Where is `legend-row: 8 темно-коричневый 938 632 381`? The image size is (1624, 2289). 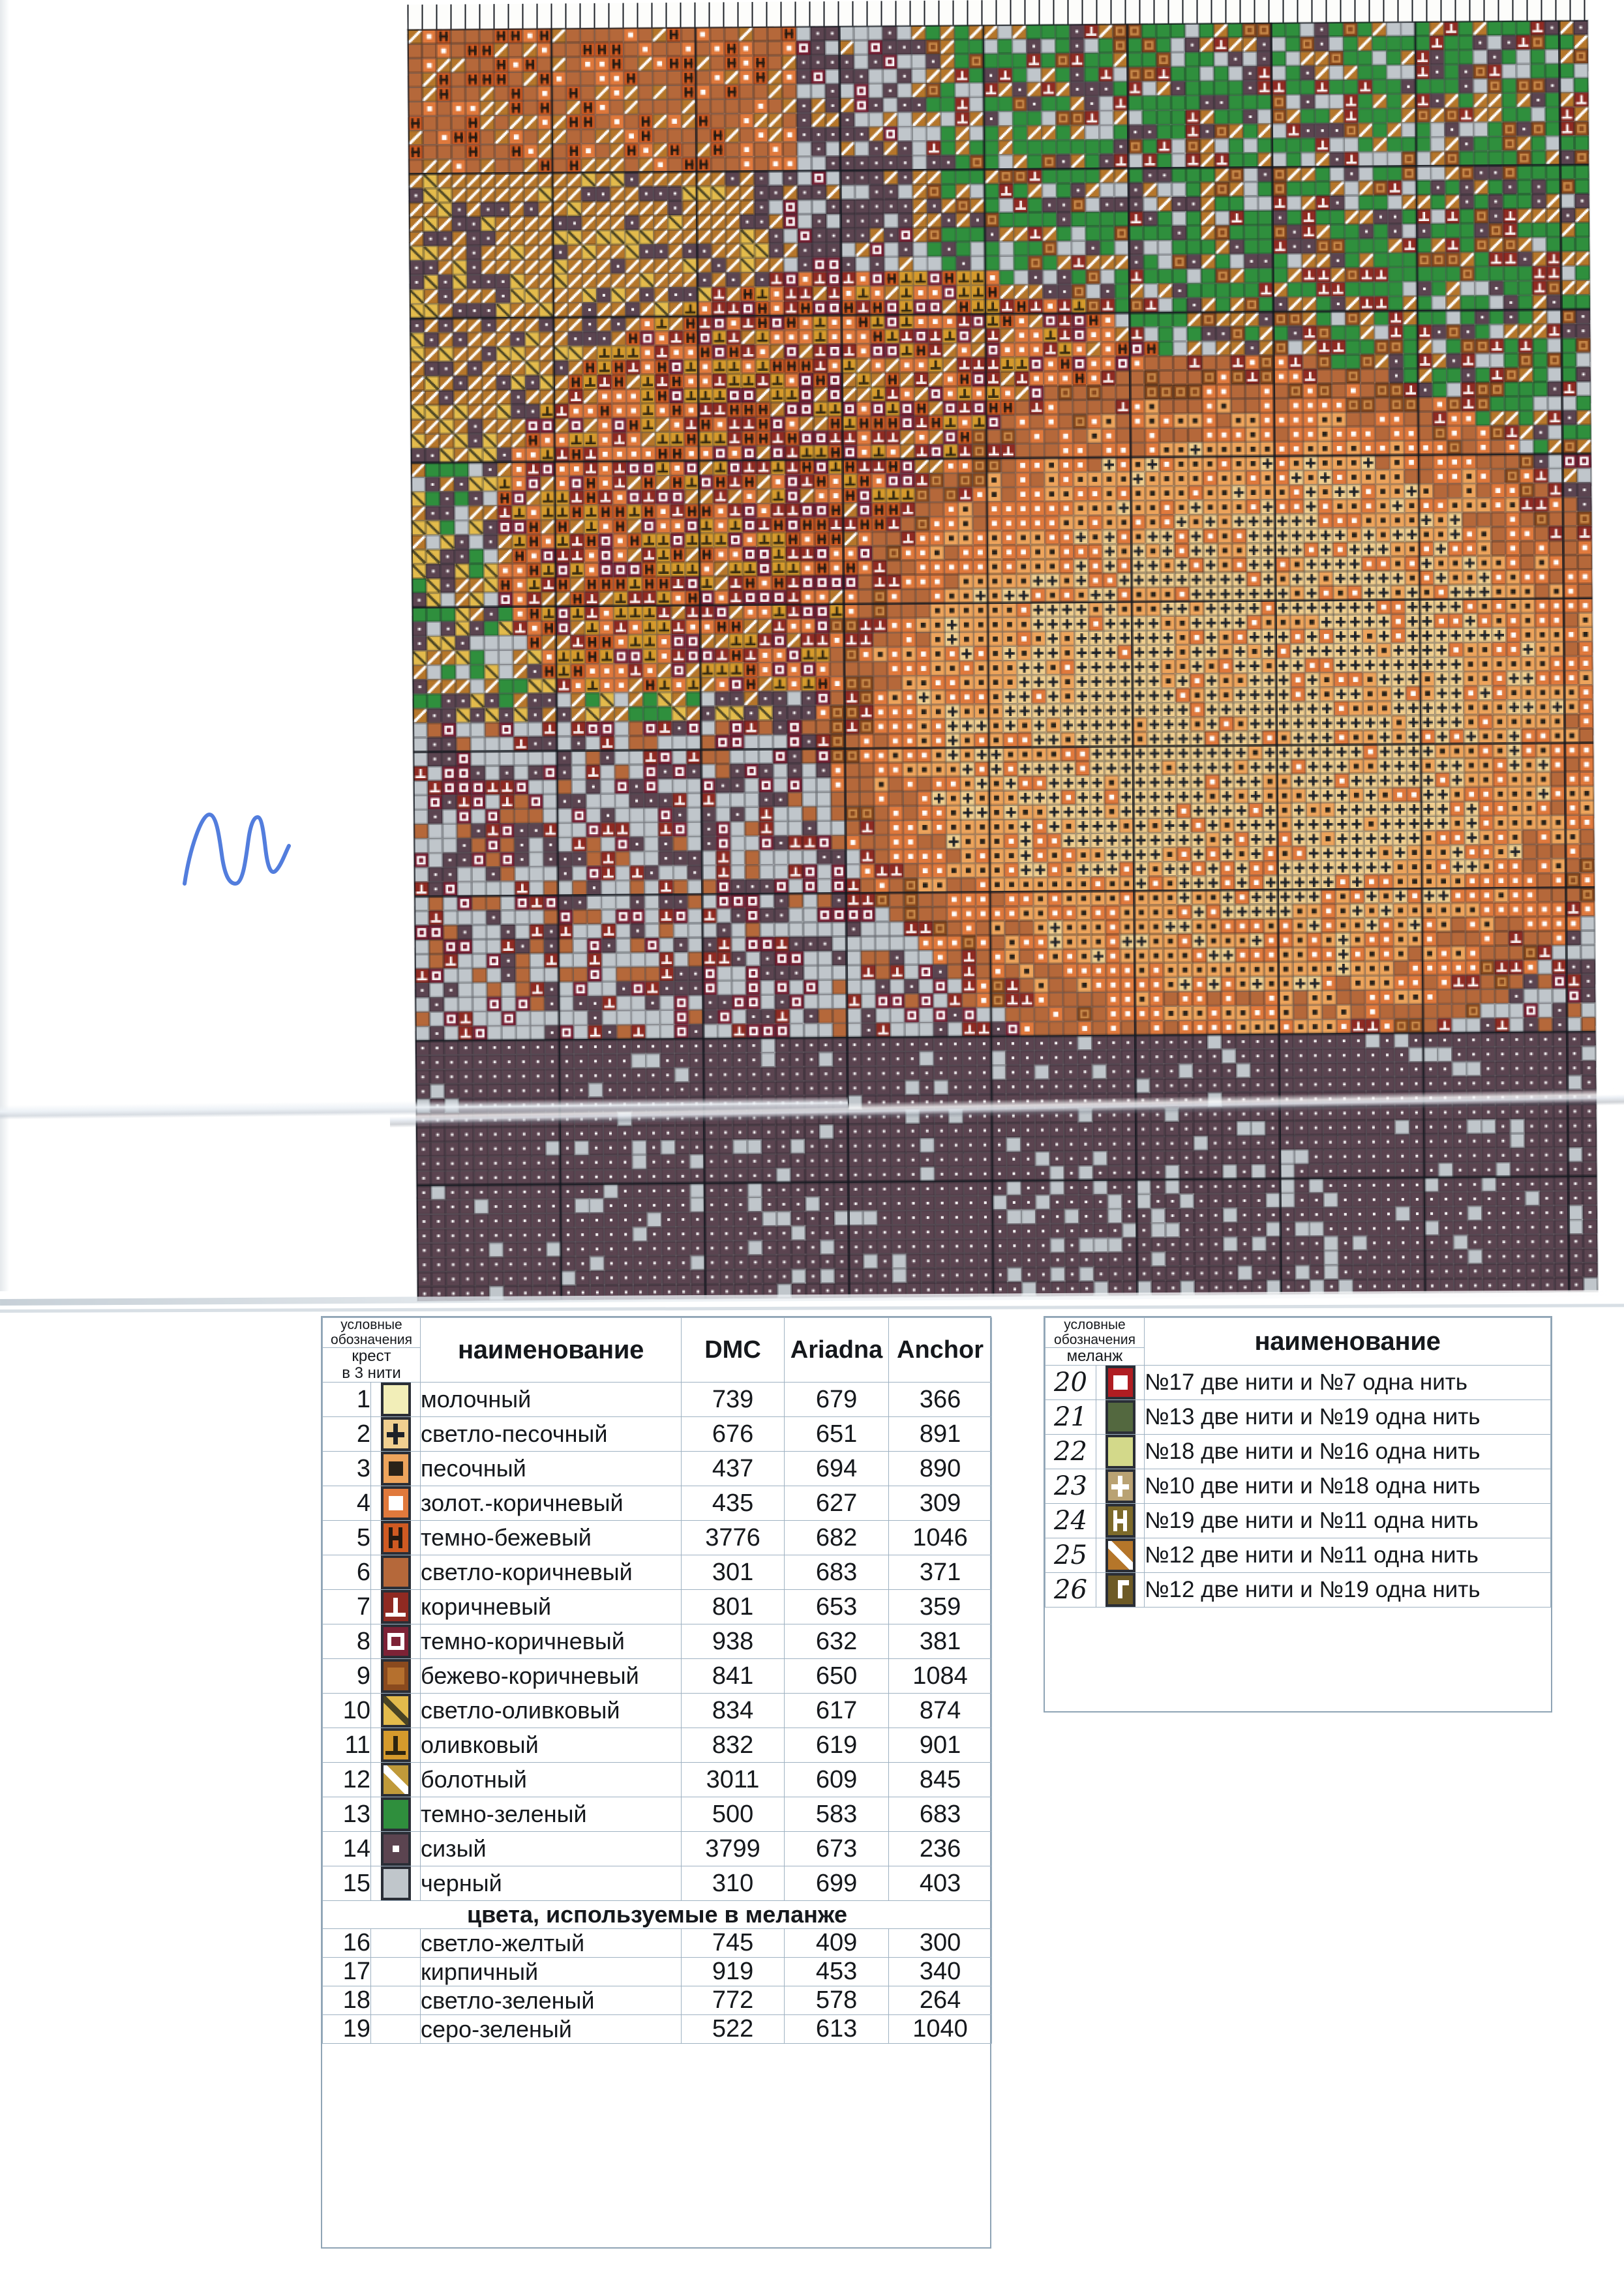 legend-row: 8 темно-коричневый 938 632 381 is located at coordinates (657, 1642).